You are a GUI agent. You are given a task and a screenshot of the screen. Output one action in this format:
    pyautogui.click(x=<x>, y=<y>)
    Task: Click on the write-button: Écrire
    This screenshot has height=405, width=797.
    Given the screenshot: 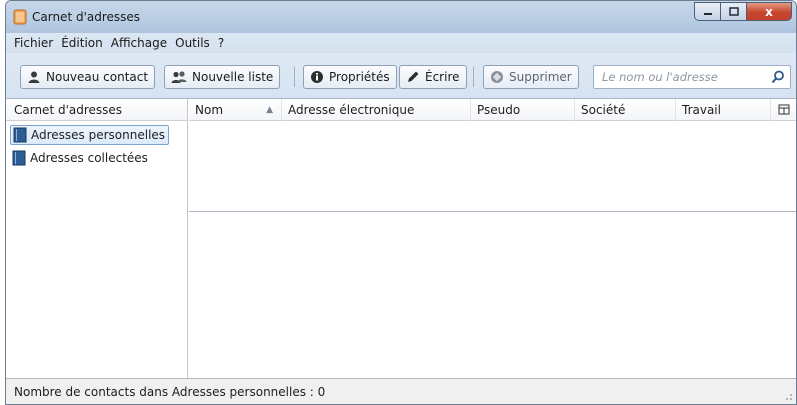 What is the action you would take?
    pyautogui.click(x=433, y=77)
    